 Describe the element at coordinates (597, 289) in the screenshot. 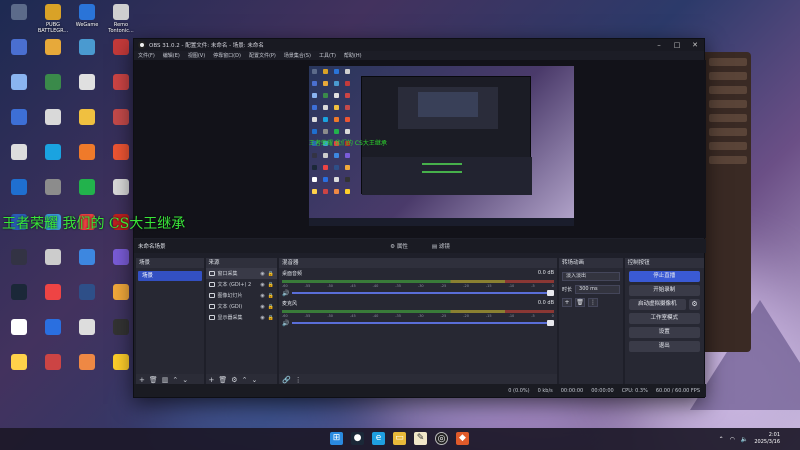

I see `duration-input: 300 ms` at that location.